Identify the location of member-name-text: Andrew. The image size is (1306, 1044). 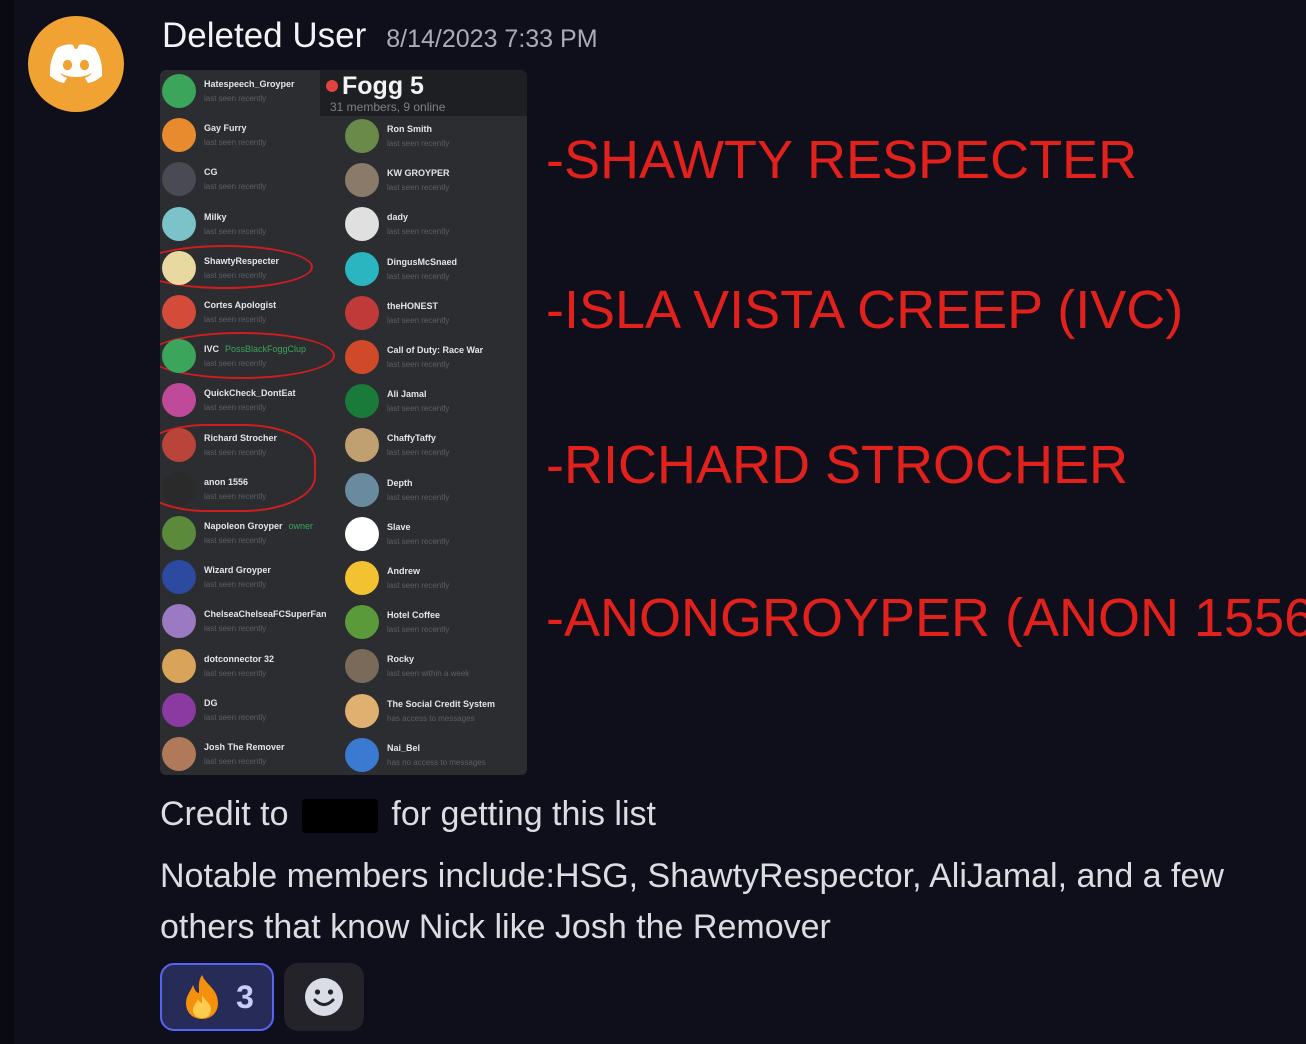
(404, 571).